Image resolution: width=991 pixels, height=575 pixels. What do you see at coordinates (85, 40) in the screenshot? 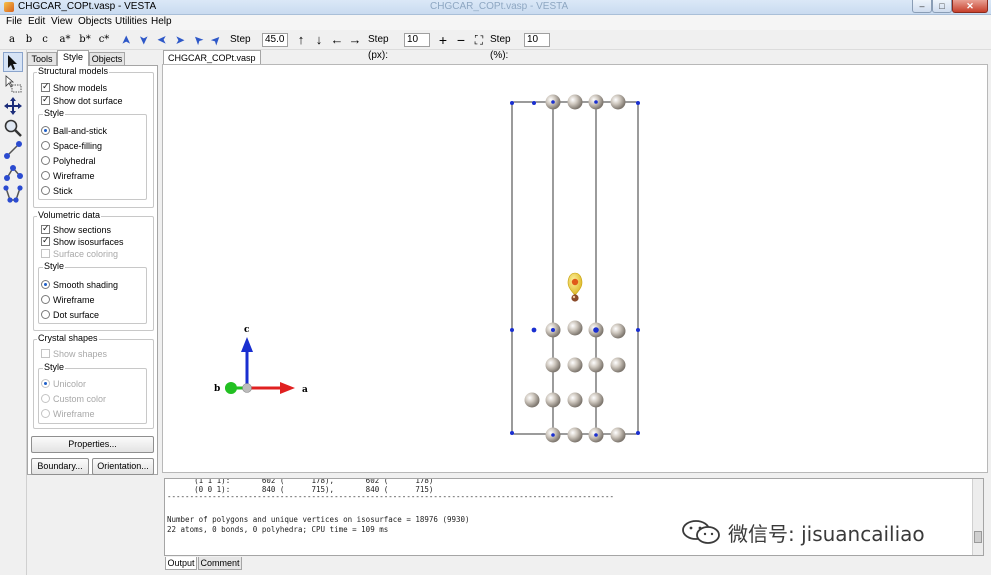
I see `view-along-b-star-button: b*` at bounding box center [85, 40].